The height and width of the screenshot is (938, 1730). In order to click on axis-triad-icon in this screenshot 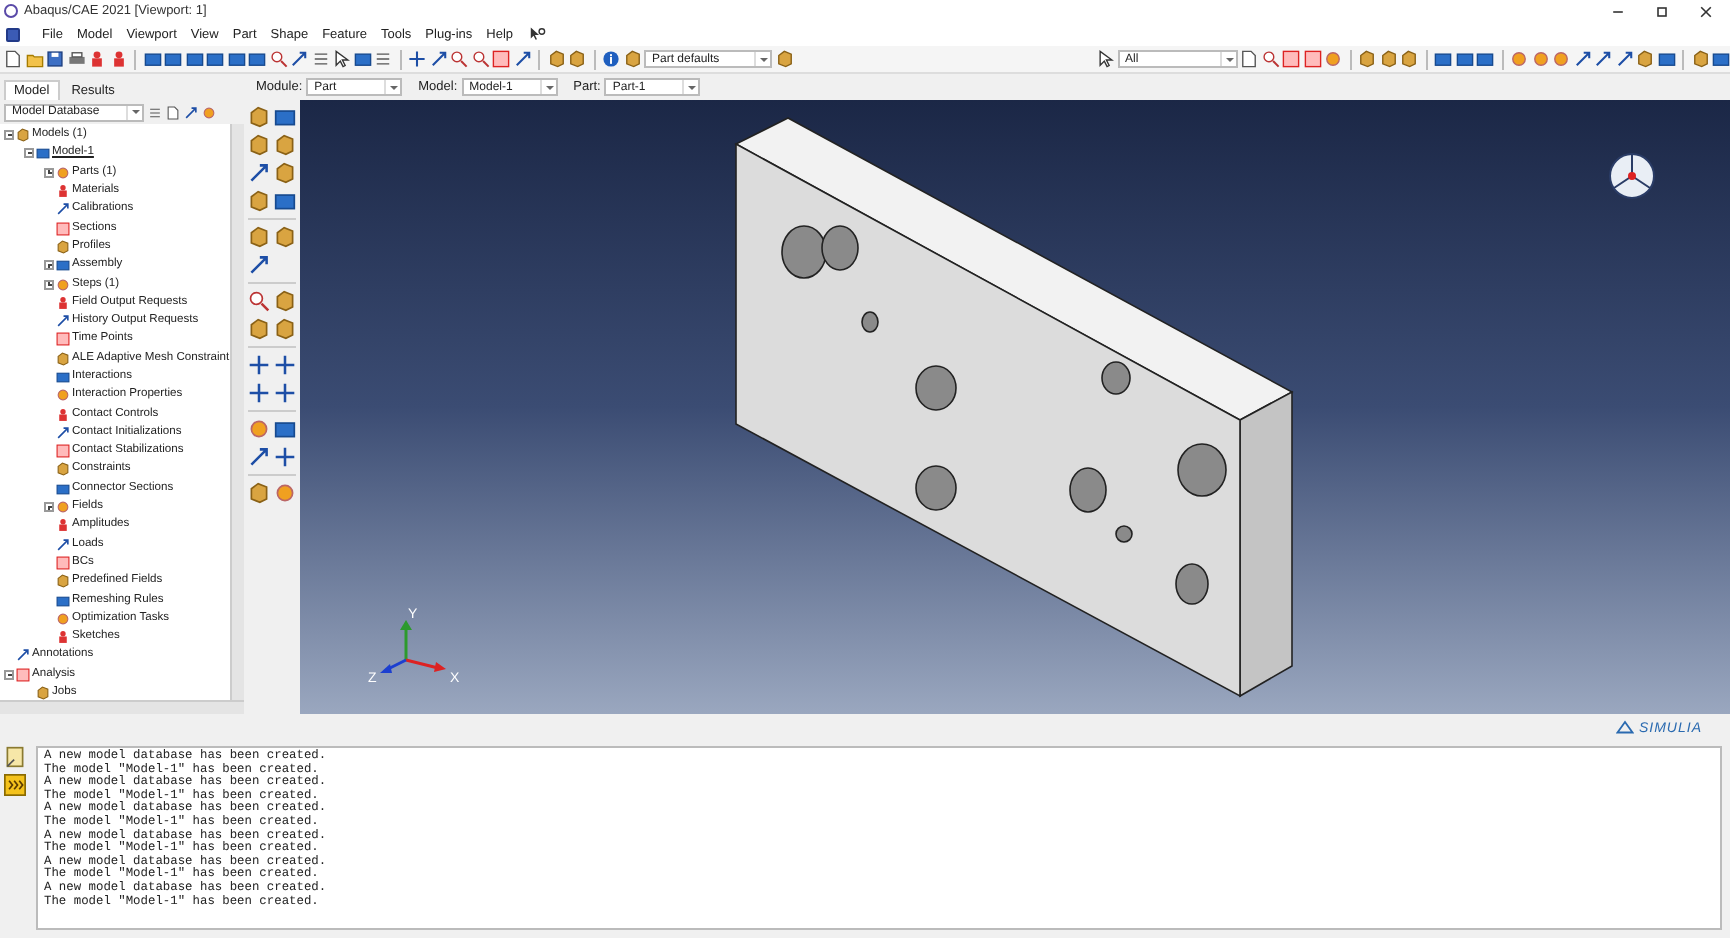, I will do `click(413, 646)`.